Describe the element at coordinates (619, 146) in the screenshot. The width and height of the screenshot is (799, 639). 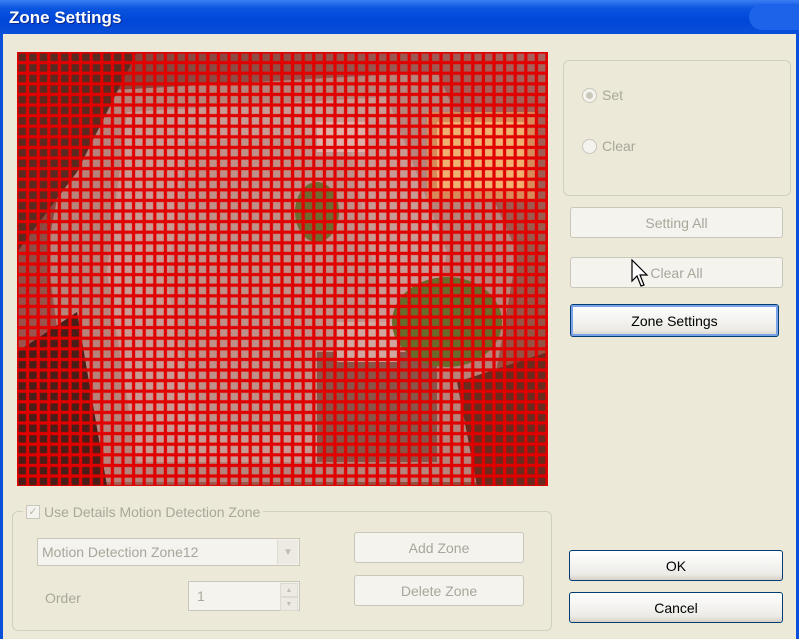
I see `clear-radio-label: Clear` at that location.